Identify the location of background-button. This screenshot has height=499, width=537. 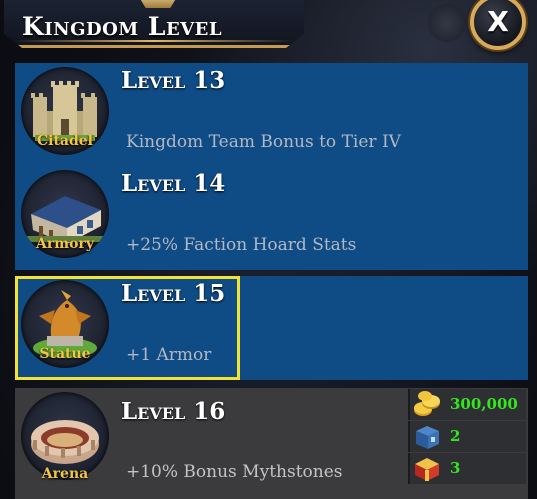
(447, 23).